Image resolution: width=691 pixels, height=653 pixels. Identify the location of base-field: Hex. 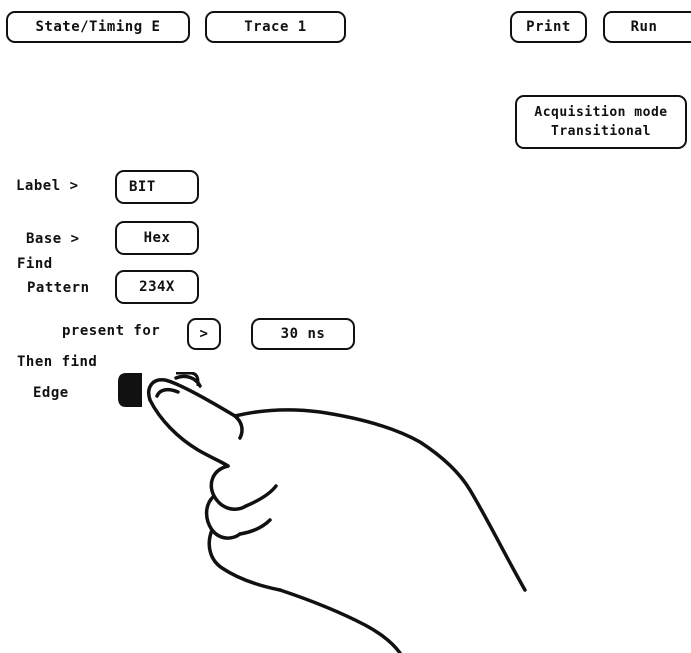
(157, 238).